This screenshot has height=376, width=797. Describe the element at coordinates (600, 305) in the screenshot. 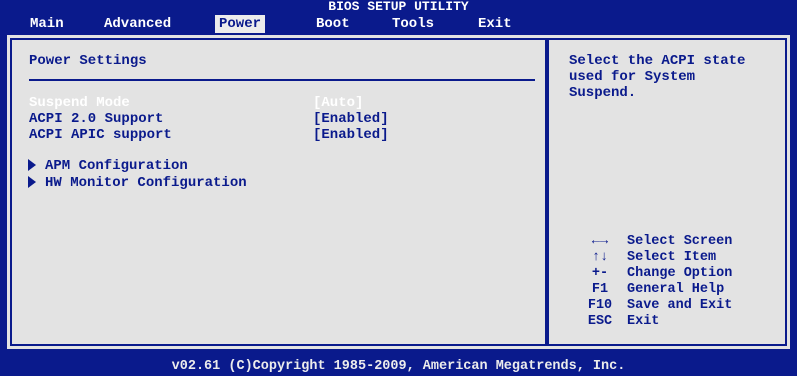

I see `key-f10: F10` at that location.